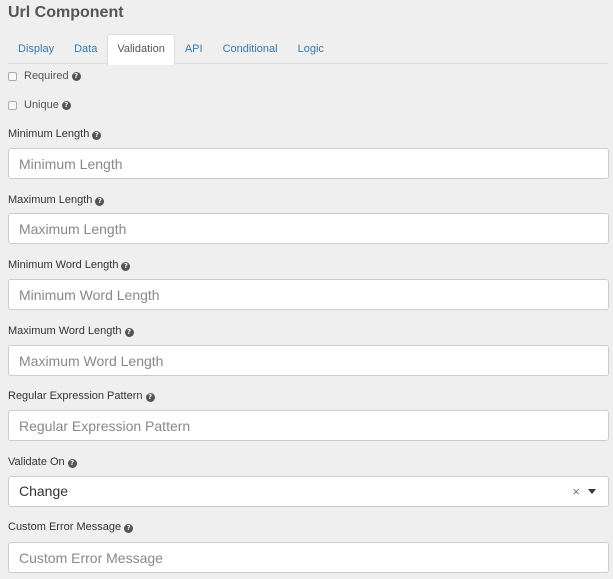 This screenshot has width=613, height=579. What do you see at coordinates (75, 396) in the screenshot?
I see `regex-label-text: Regular Expression Pattern` at bounding box center [75, 396].